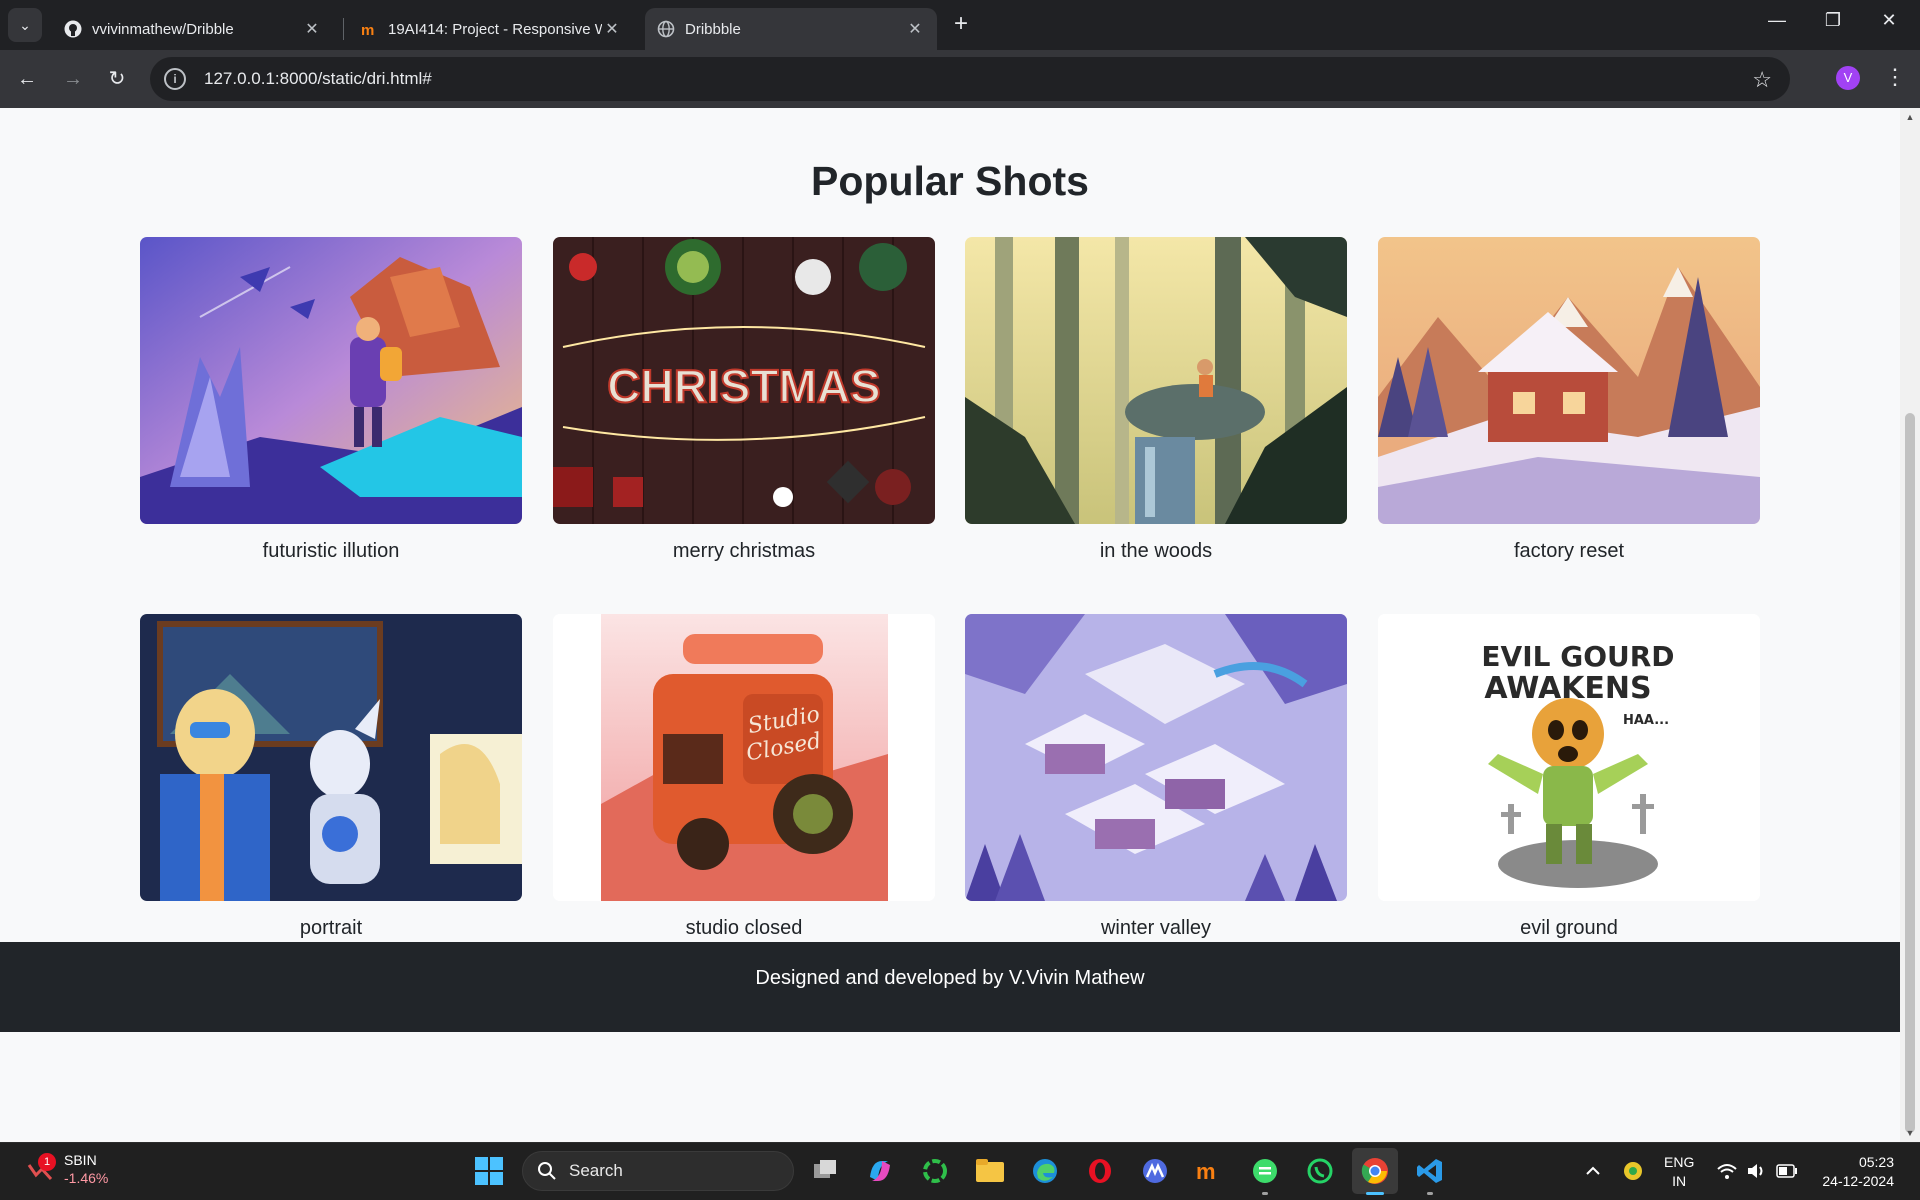 This screenshot has height=1200, width=1920. I want to click on page-title: Popular Shots, so click(950, 181).